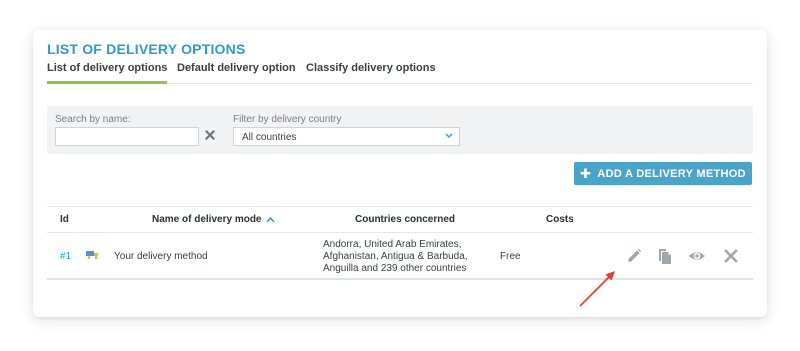 The width and height of the screenshot is (800, 351). I want to click on country-filter-label: Filter by delivery country, so click(287, 119).